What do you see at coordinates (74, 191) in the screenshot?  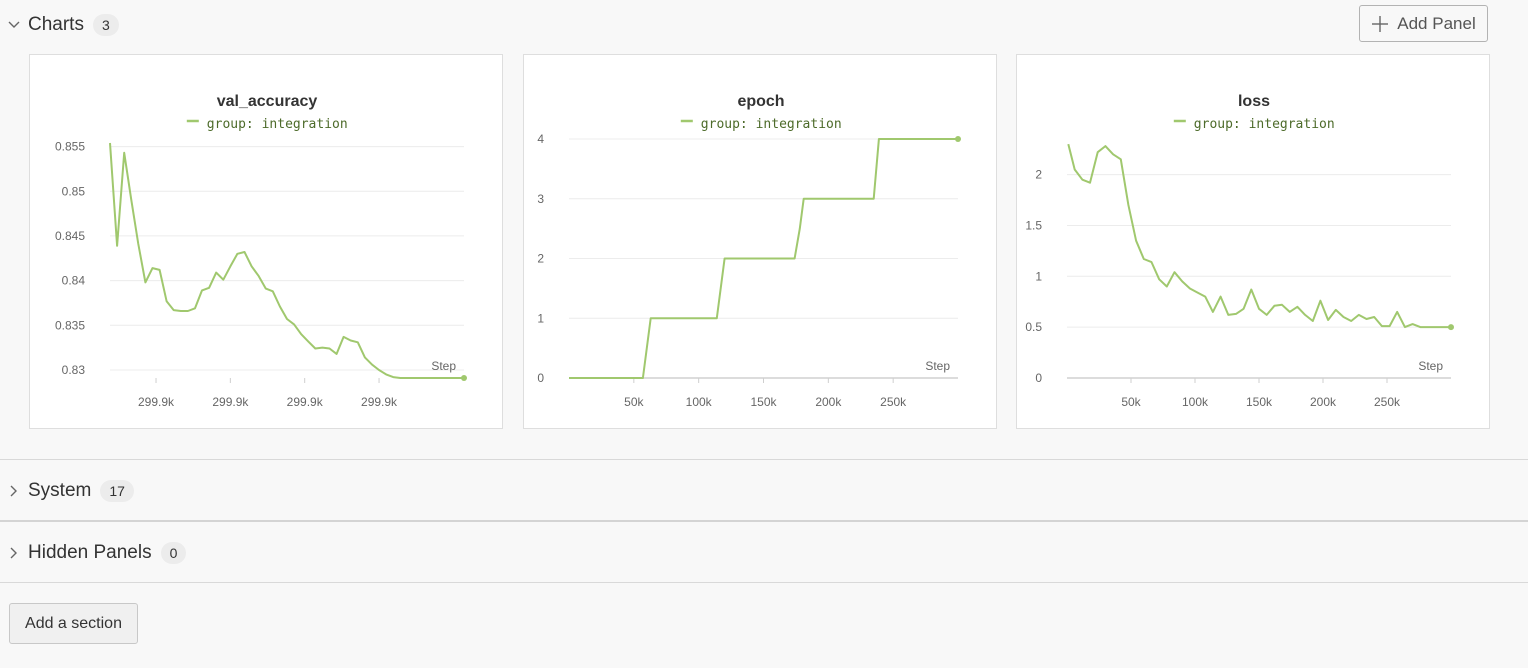 I see `y-tick-label: 0.85` at bounding box center [74, 191].